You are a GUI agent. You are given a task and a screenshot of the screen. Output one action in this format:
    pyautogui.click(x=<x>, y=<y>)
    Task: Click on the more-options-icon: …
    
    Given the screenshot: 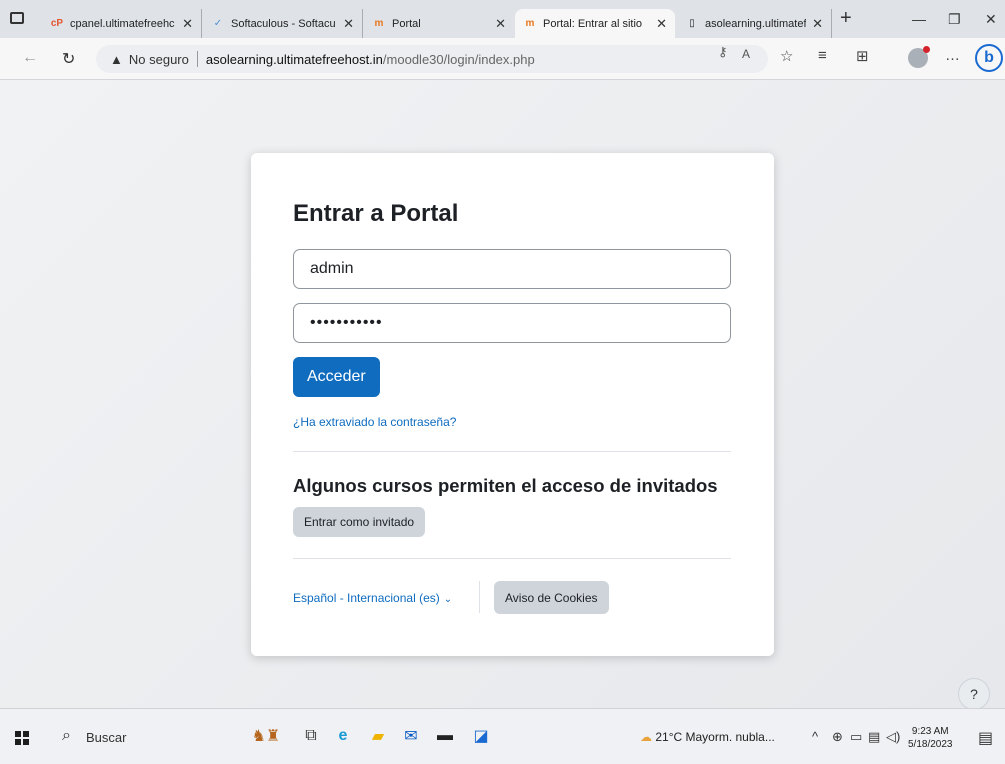 What is the action you would take?
    pyautogui.click(x=952, y=55)
    